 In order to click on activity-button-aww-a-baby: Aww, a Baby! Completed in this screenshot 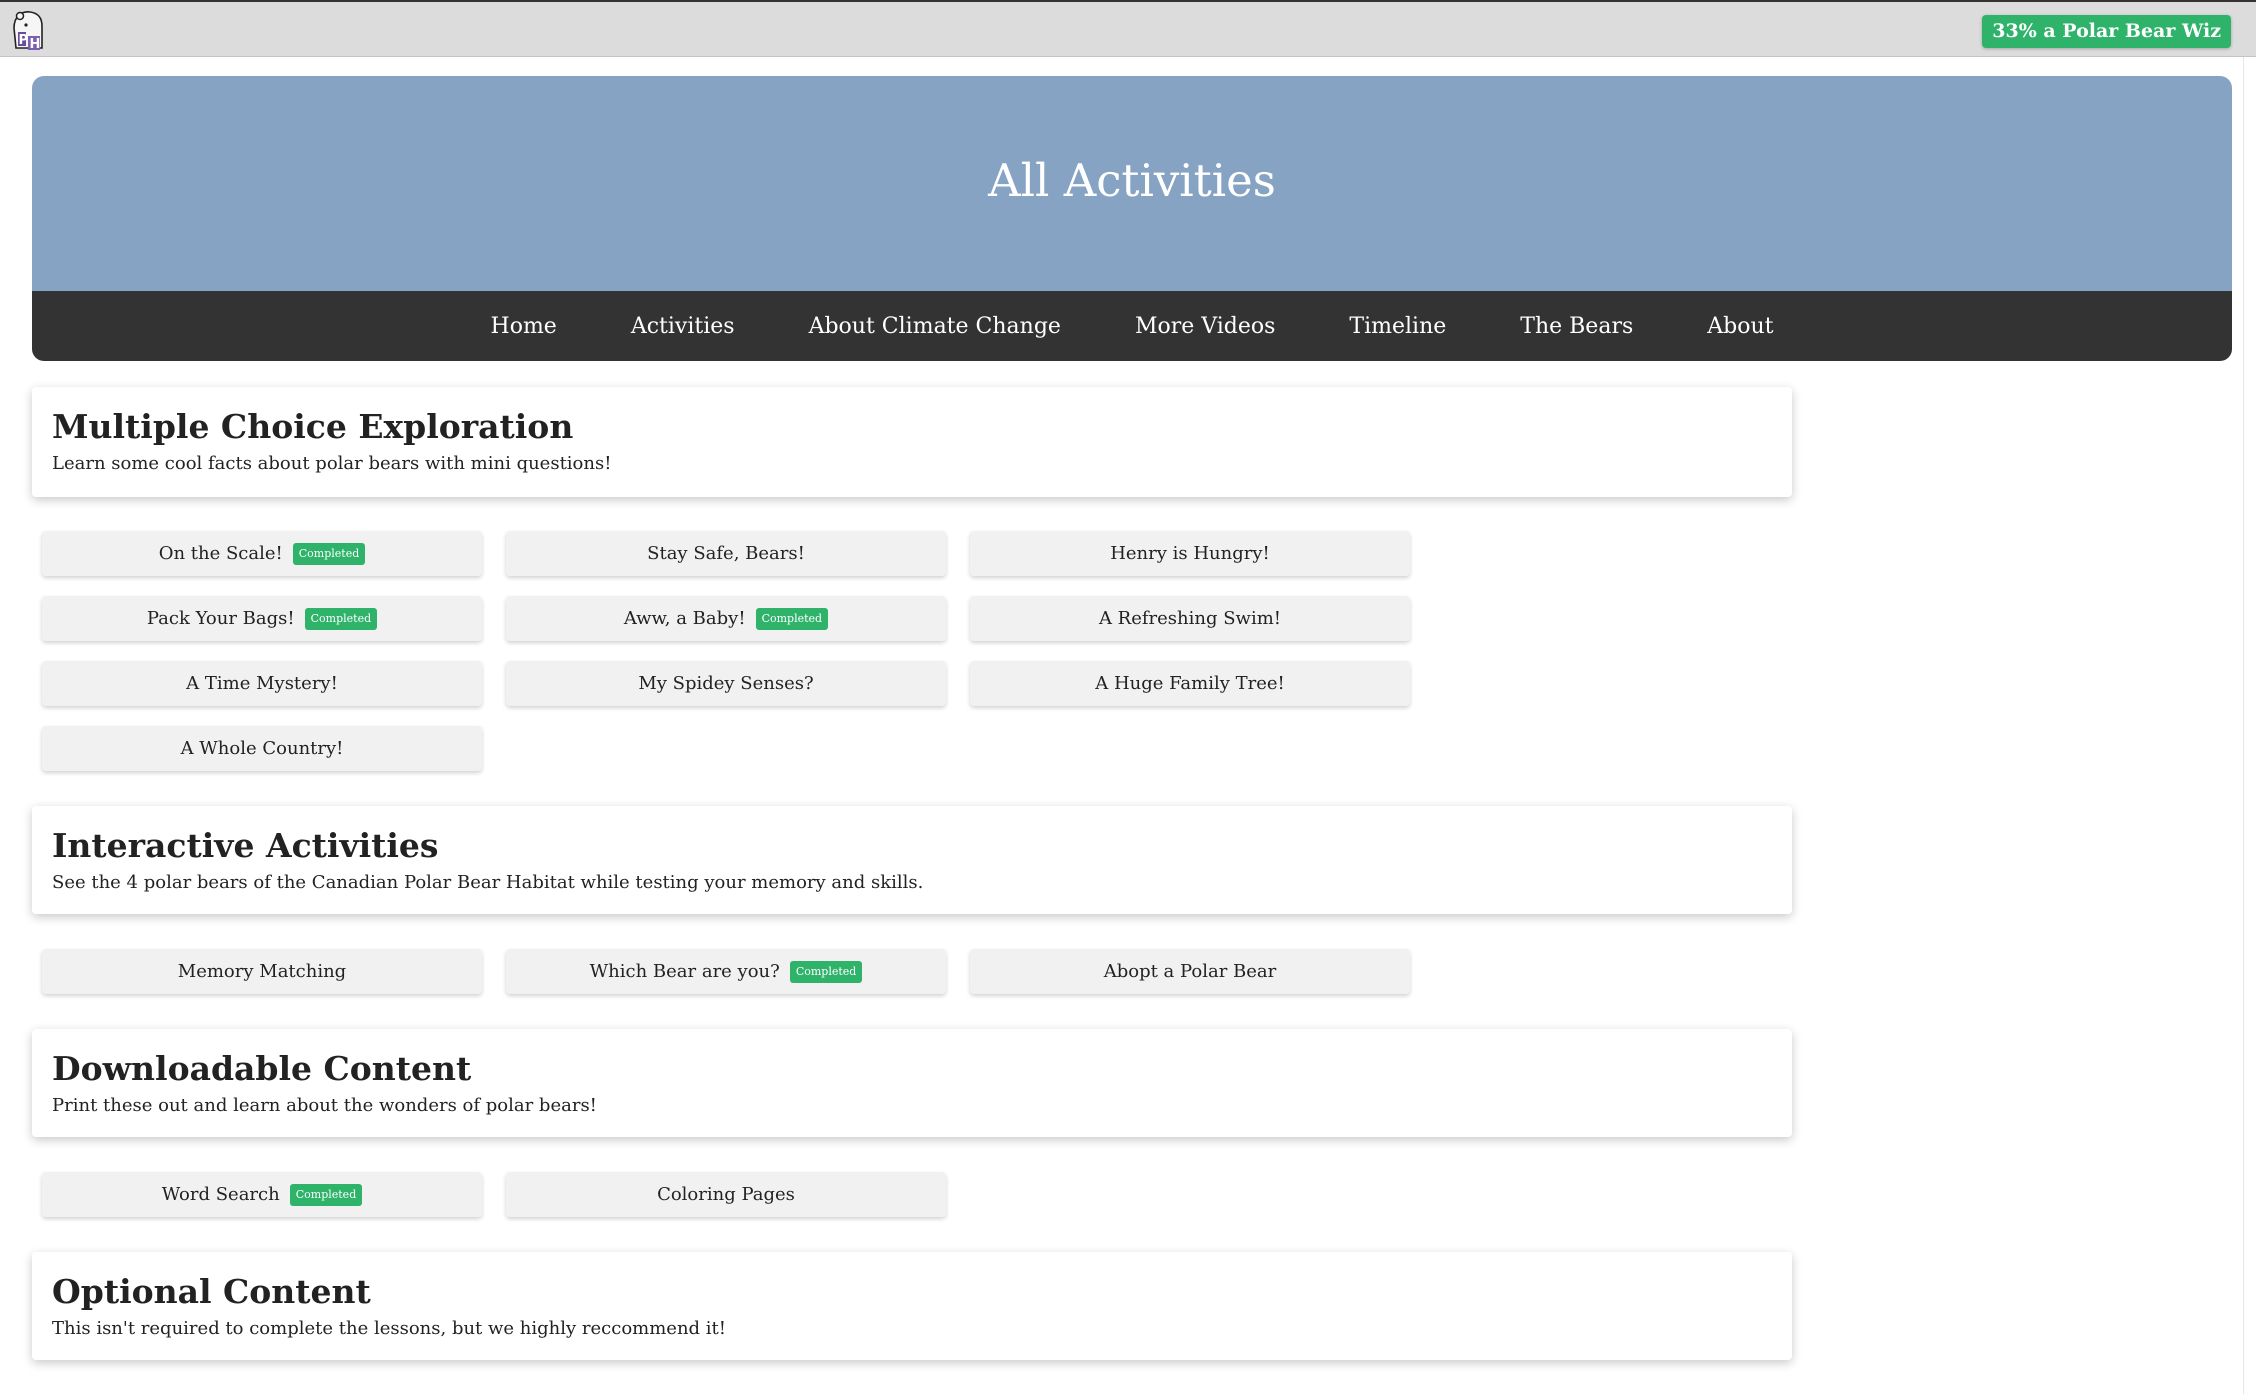, I will do `click(726, 618)`.